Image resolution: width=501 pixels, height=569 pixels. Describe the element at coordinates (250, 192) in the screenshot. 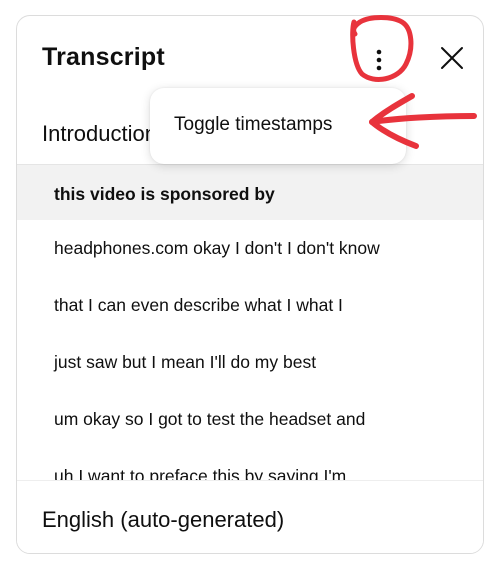

I see `transcript-segment: this video is sponsored by` at that location.